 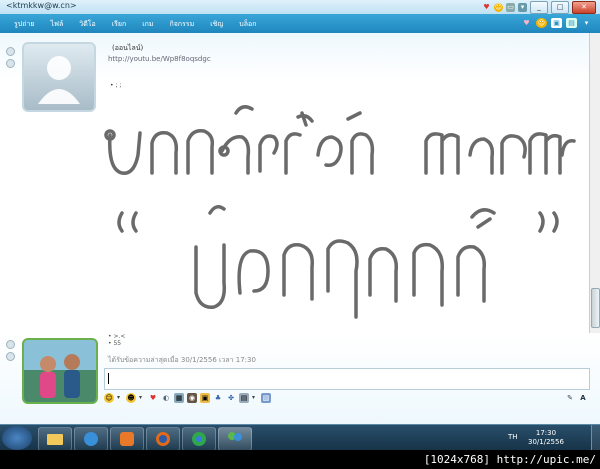 What do you see at coordinates (166, 398) in the screenshot?
I see `voice-clip-icon: ◐` at bounding box center [166, 398].